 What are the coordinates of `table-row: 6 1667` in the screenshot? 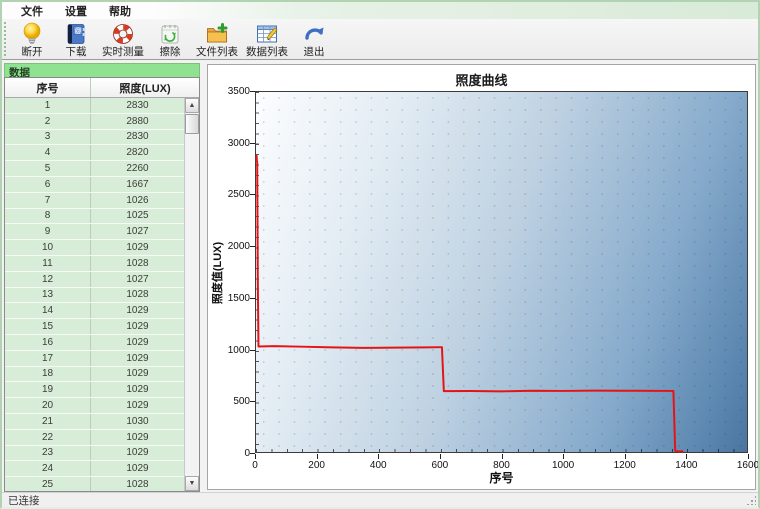 It's located at (94, 184).